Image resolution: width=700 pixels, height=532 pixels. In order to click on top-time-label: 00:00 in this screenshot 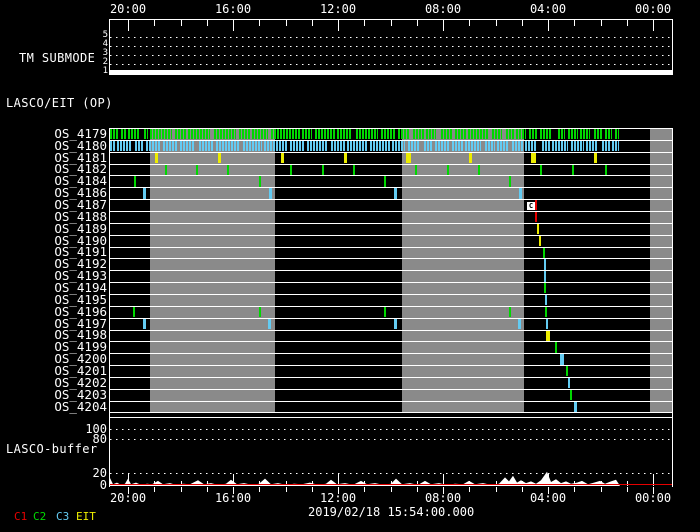, I will do `click(653, 9)`.